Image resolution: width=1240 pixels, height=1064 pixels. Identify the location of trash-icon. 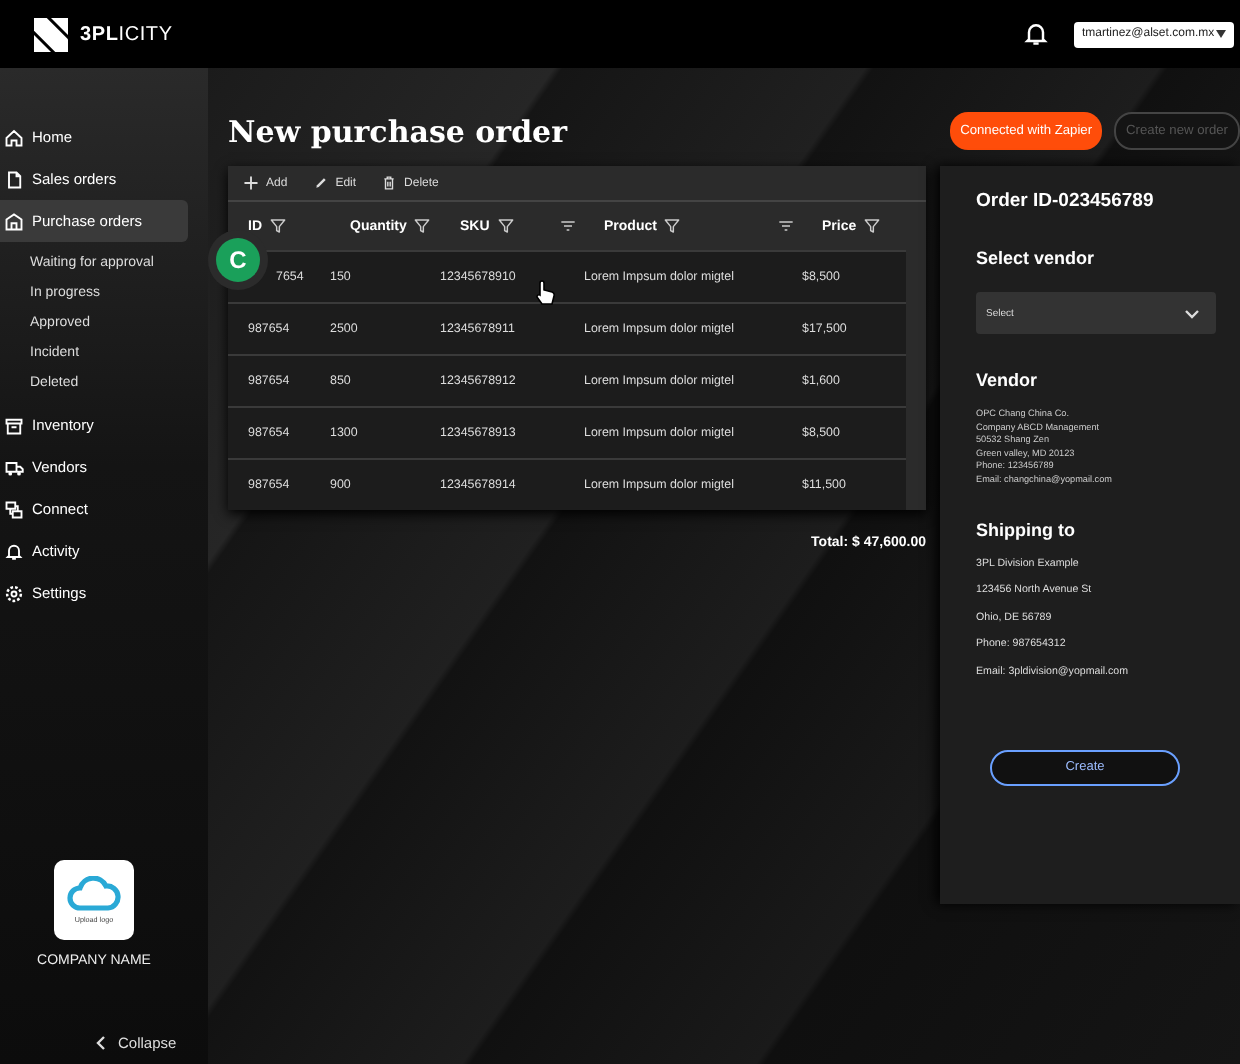
(389, 183).